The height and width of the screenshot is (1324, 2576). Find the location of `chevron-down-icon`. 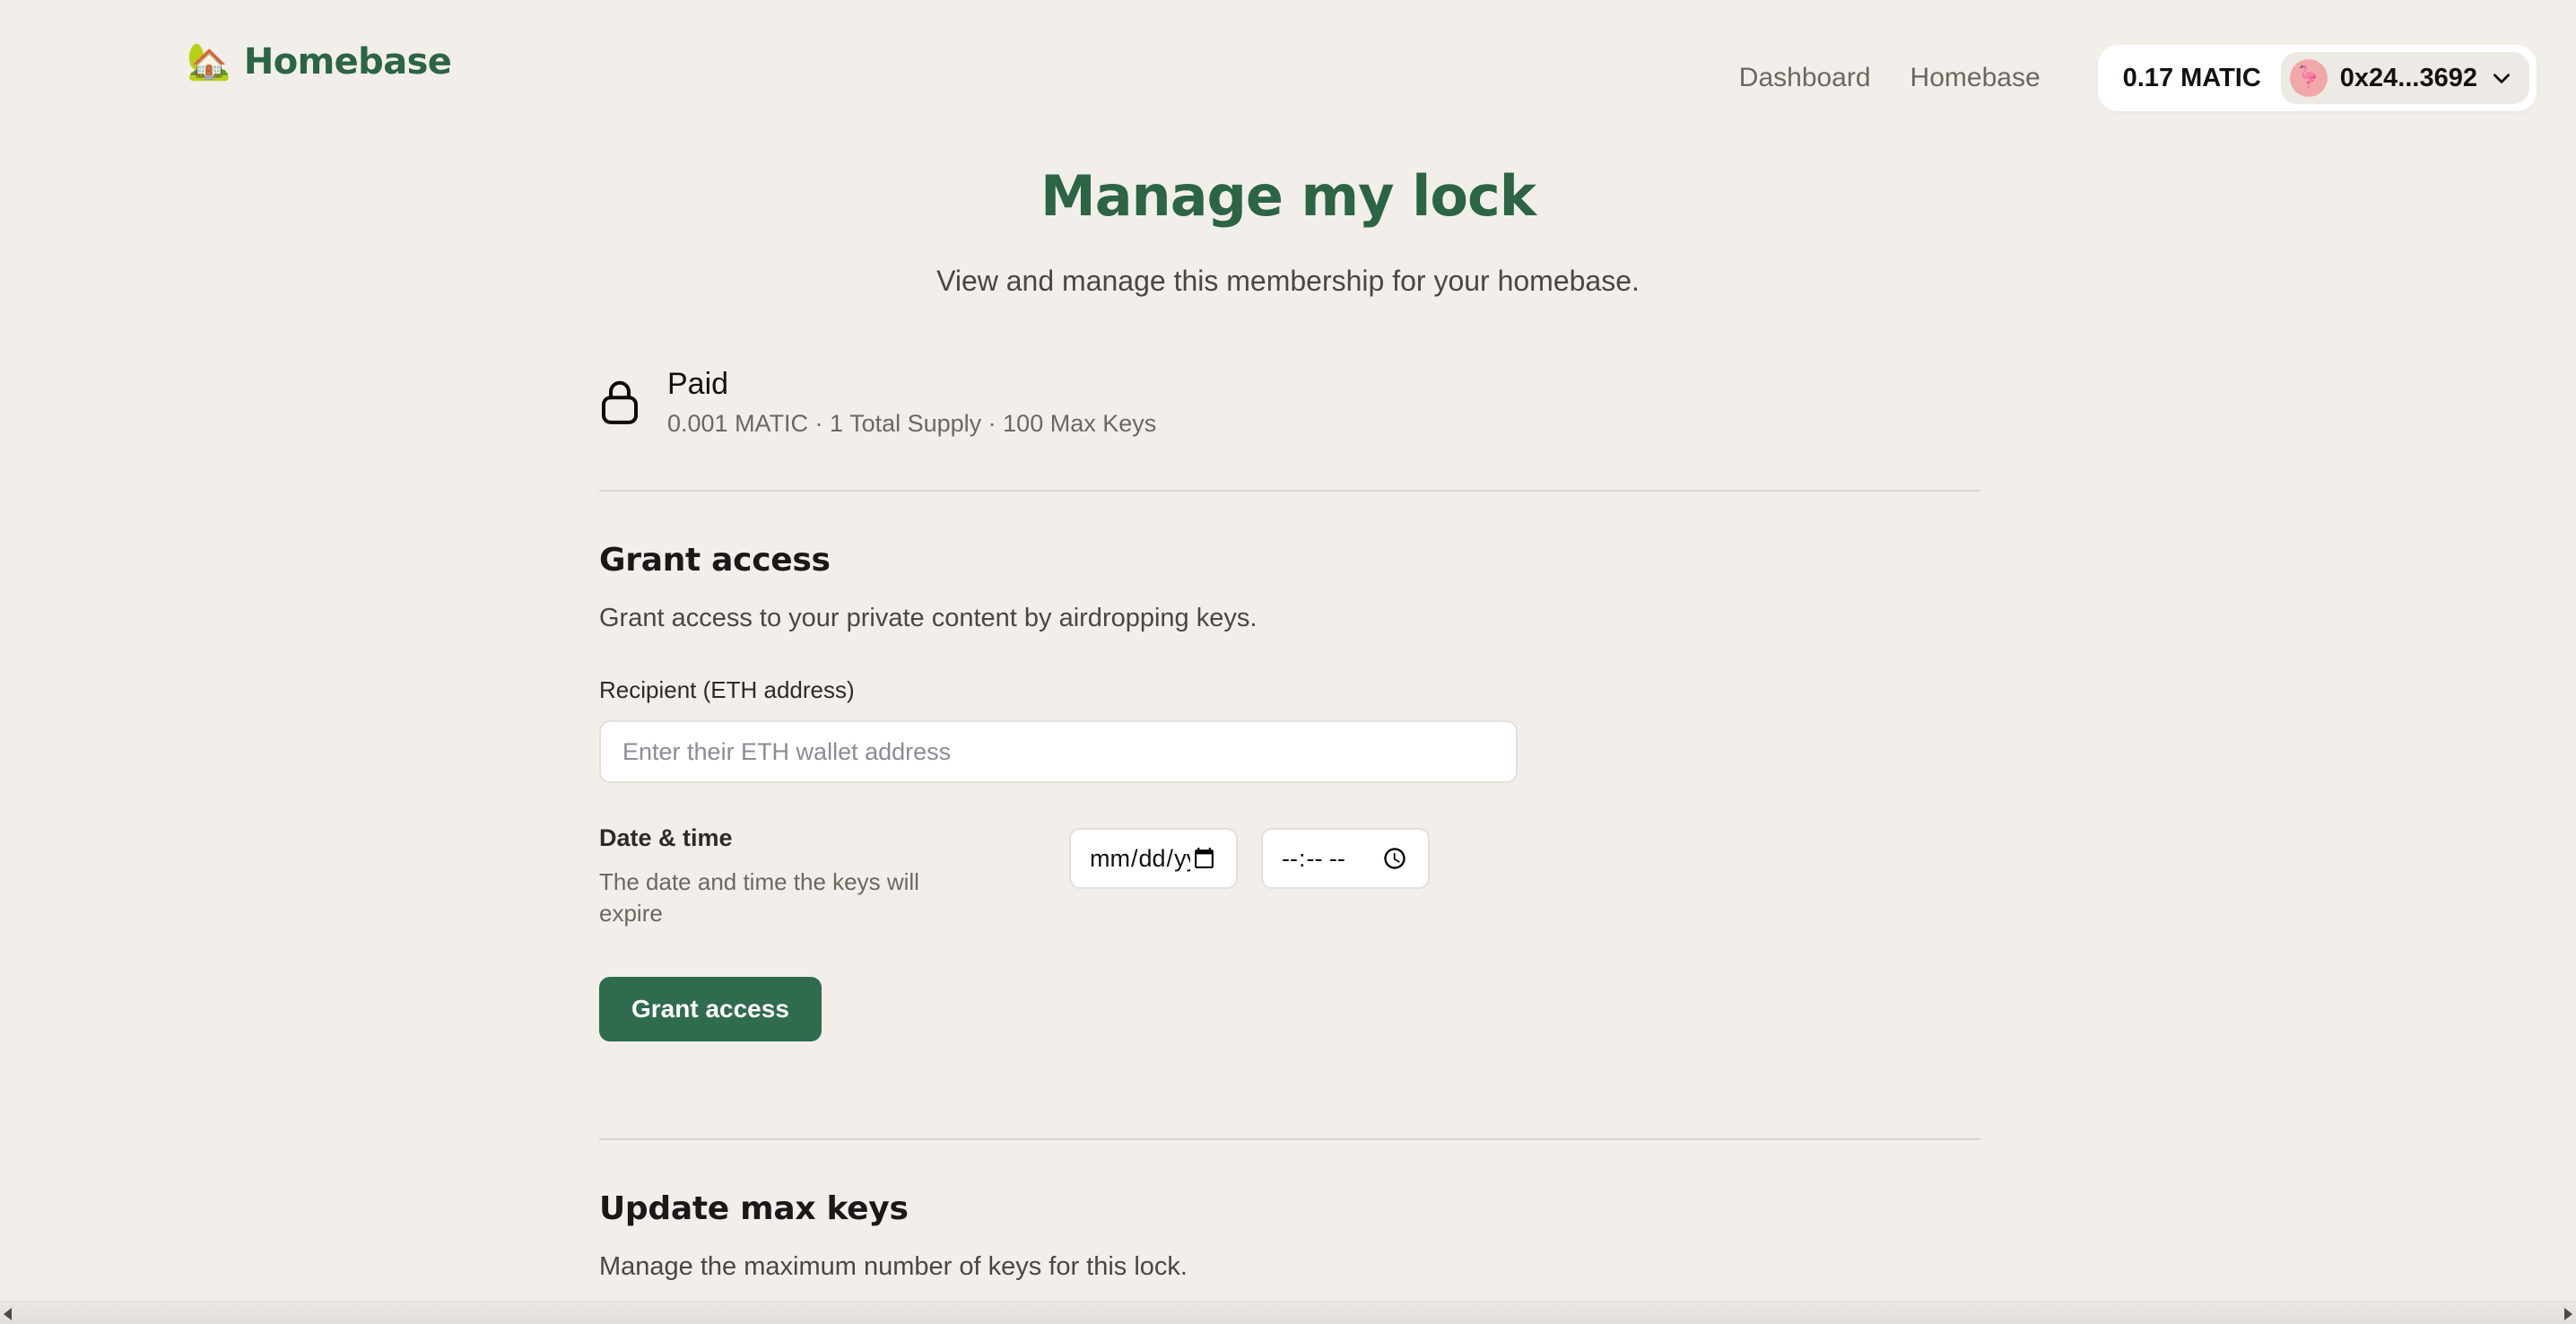

chevron-down-icon is located at coordinates (2501, 78).